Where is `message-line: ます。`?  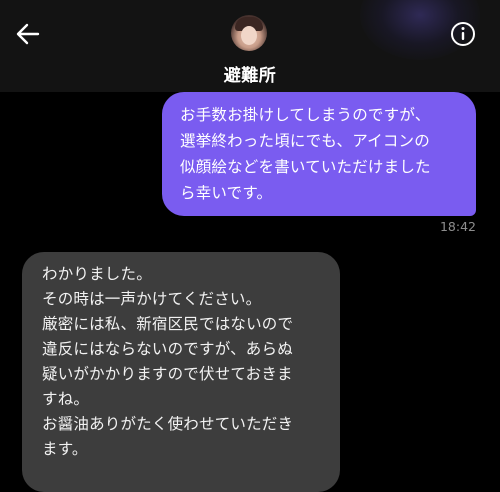
message-line: ます。 is located at coordinates (65, 449).